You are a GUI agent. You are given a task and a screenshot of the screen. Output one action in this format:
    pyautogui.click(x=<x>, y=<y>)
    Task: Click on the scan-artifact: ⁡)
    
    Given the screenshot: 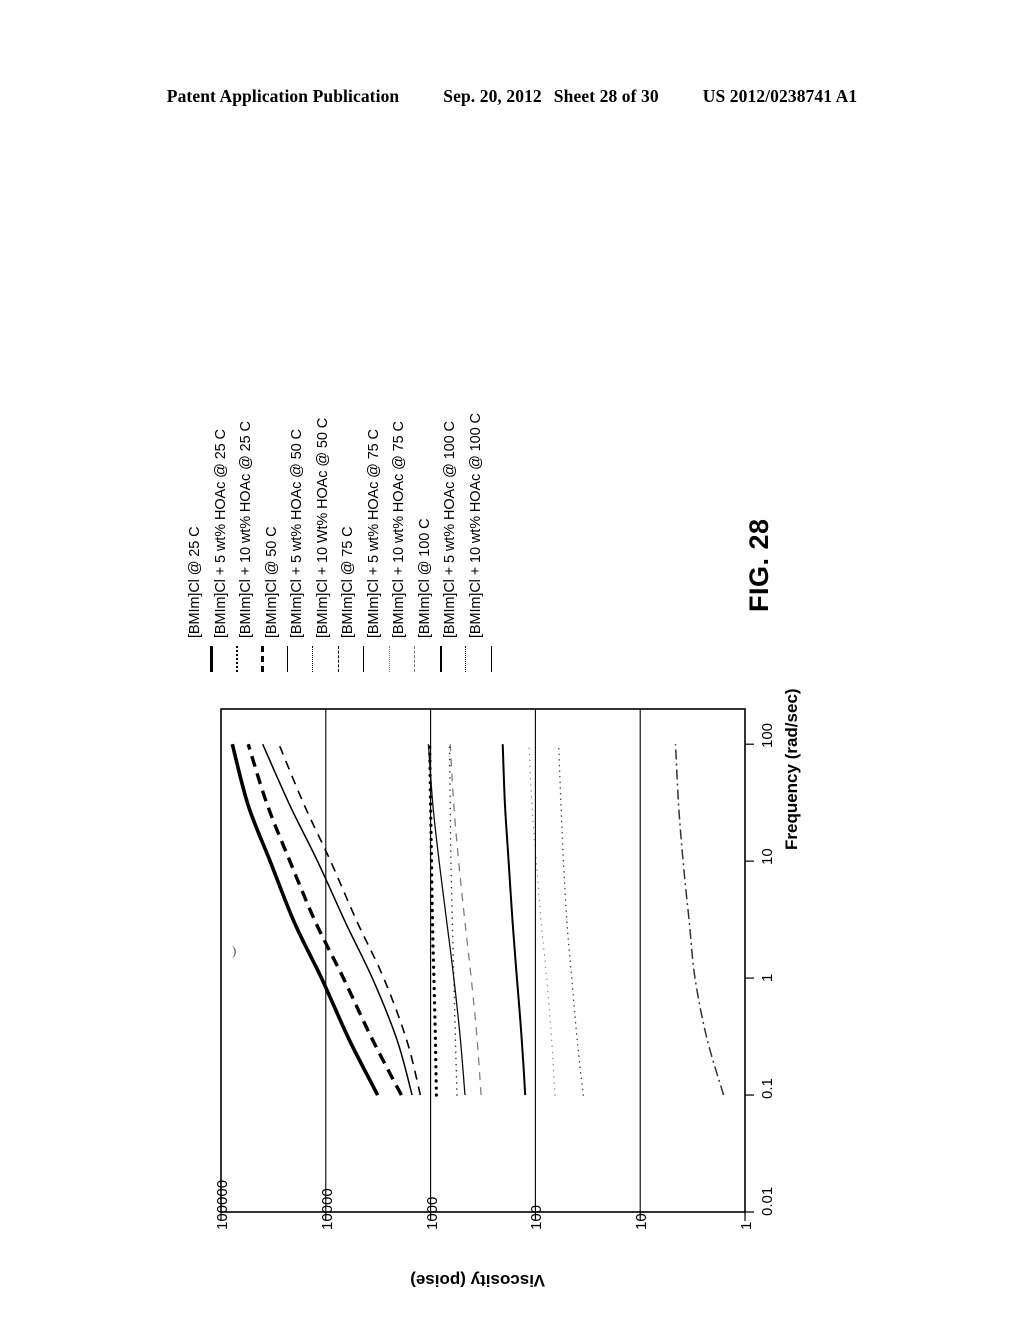 What is the action you would take?
    pyautogui.click(x=234, y=950)
    